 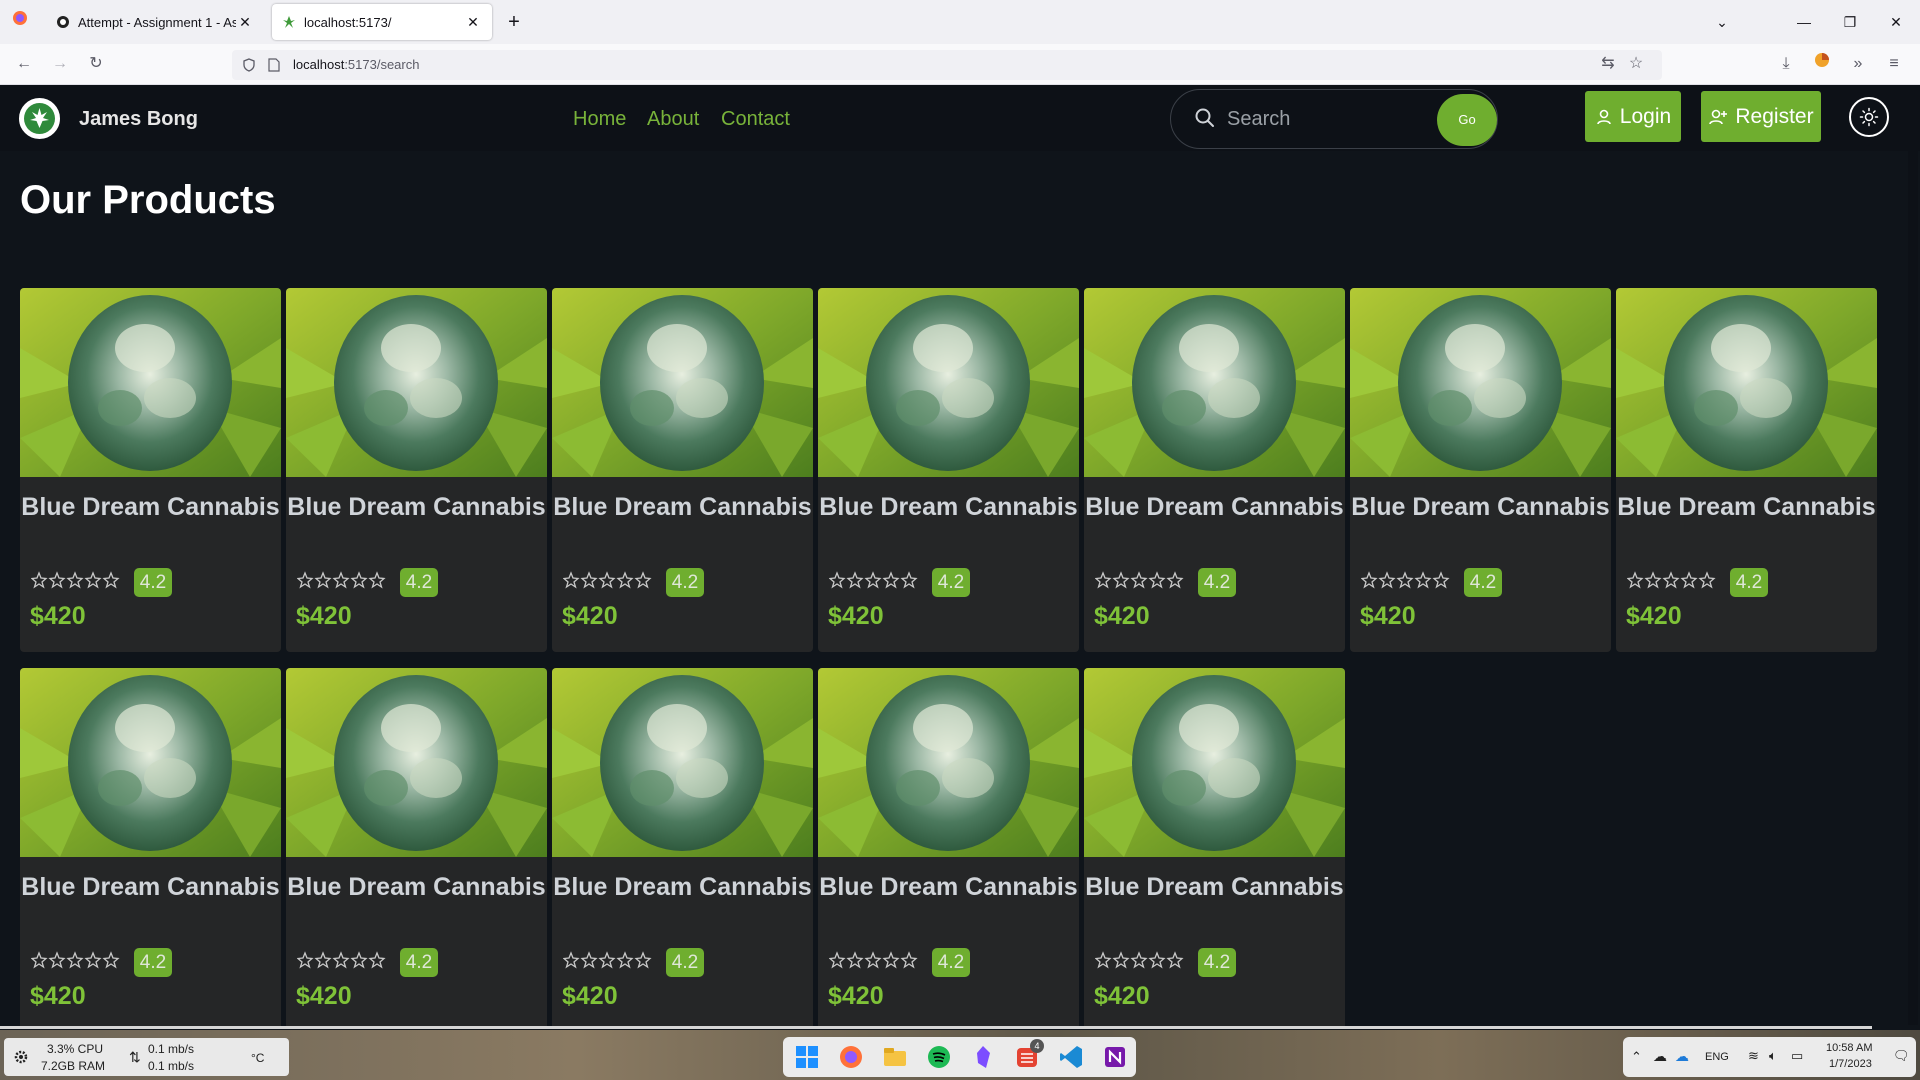 What do you see at coordinates (1761, 116) in the screenshot?
I see `register-button: Register` at bounding box center [1761, 116].